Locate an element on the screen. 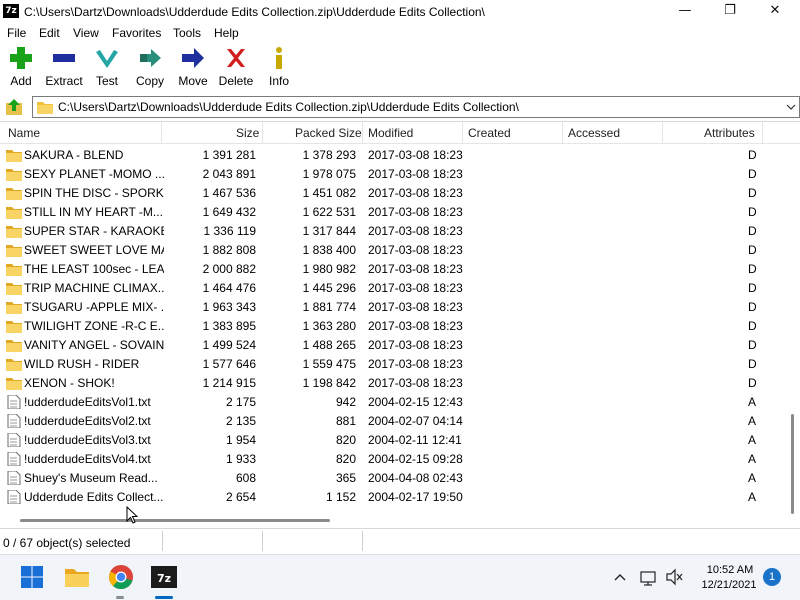  up-folder-icon is located at coordinates (14, 107).